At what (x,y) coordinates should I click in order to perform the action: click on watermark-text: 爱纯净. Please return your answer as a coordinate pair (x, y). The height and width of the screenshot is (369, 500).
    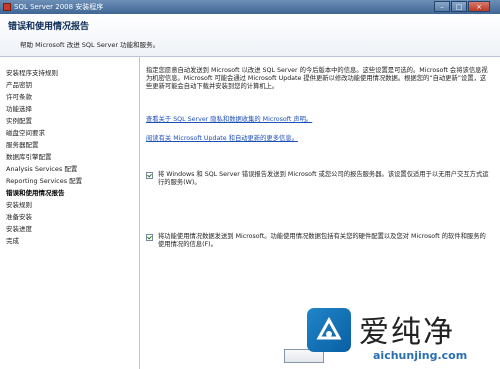
    Looking at the image, I should click on (407, 332).